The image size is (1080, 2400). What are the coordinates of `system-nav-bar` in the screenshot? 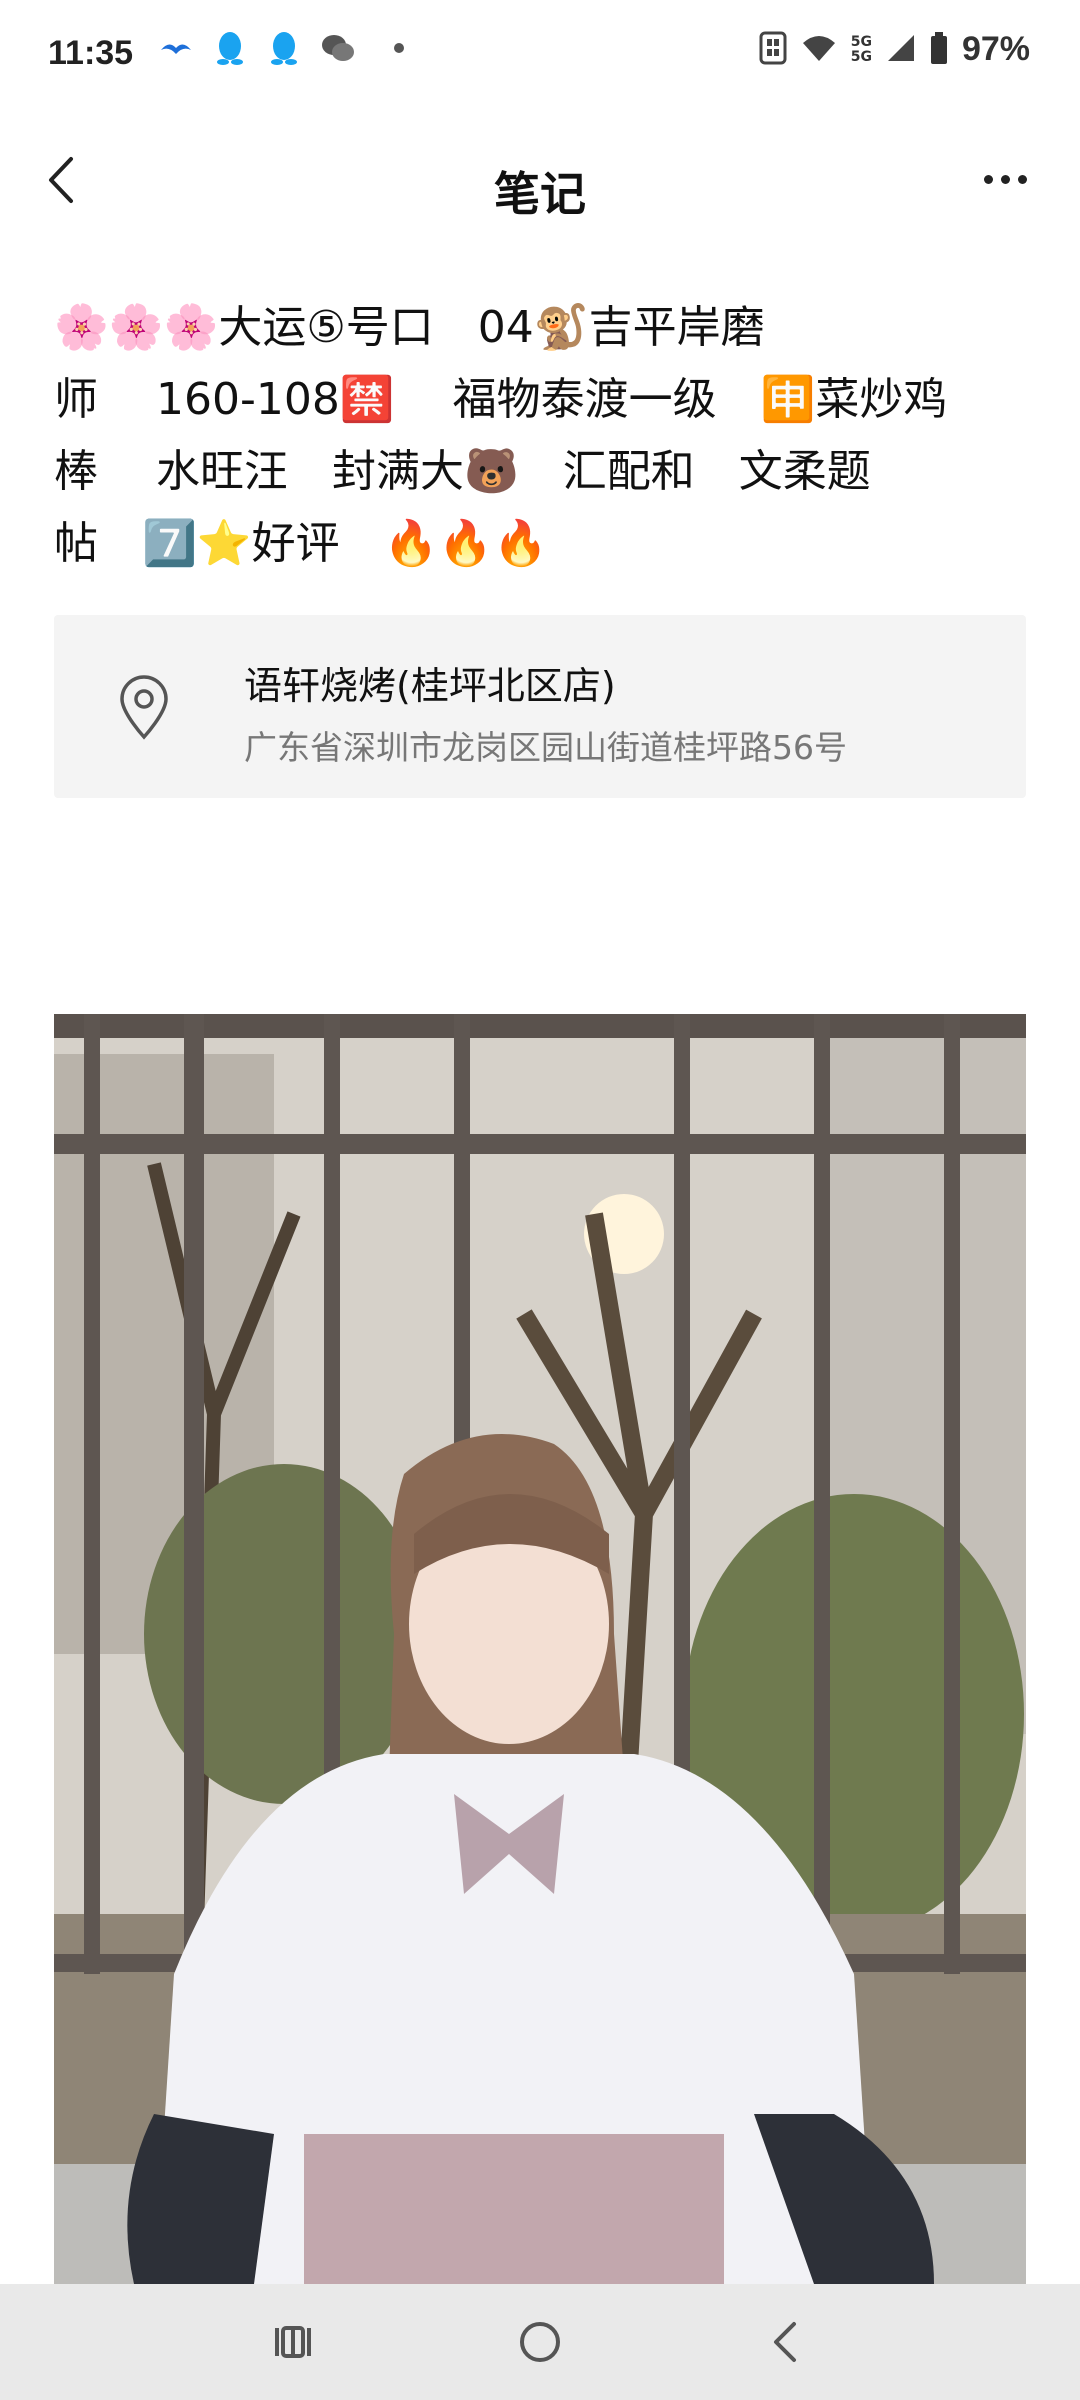 It's located at (540, 2342).